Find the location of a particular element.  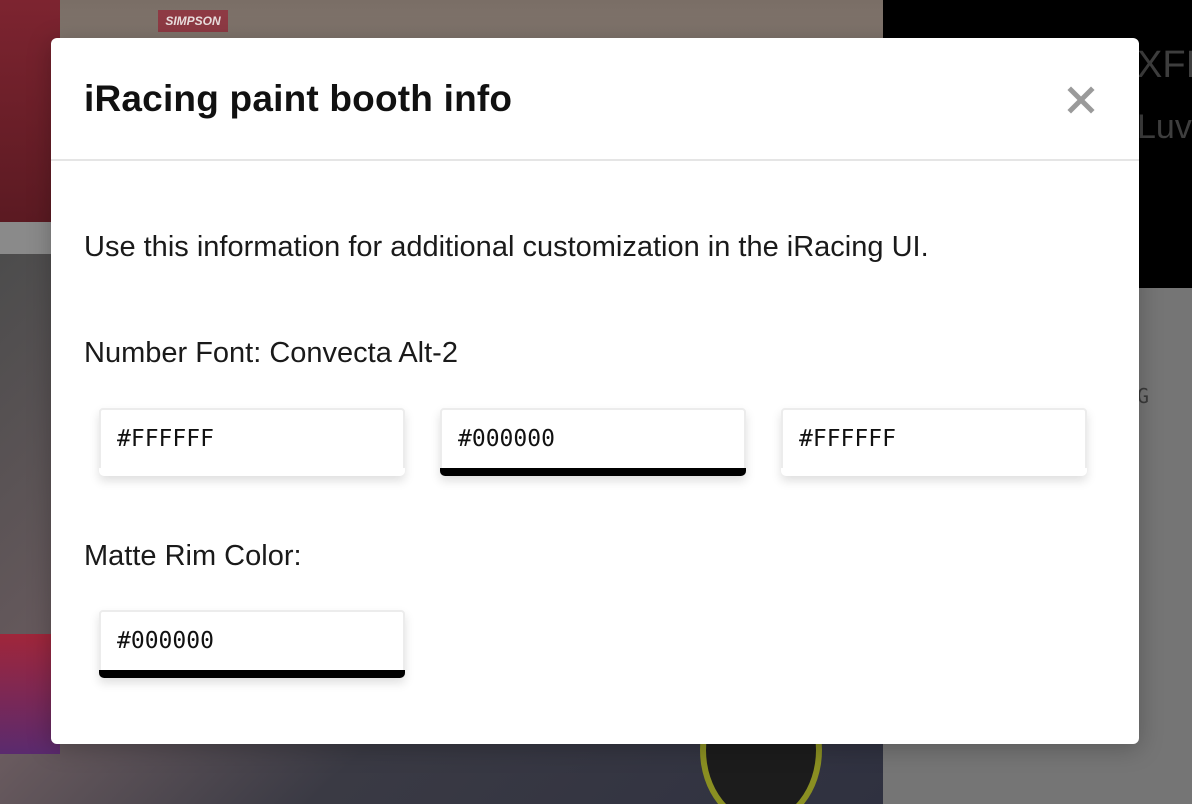

close-icon is located at coordinates (1081, 100).